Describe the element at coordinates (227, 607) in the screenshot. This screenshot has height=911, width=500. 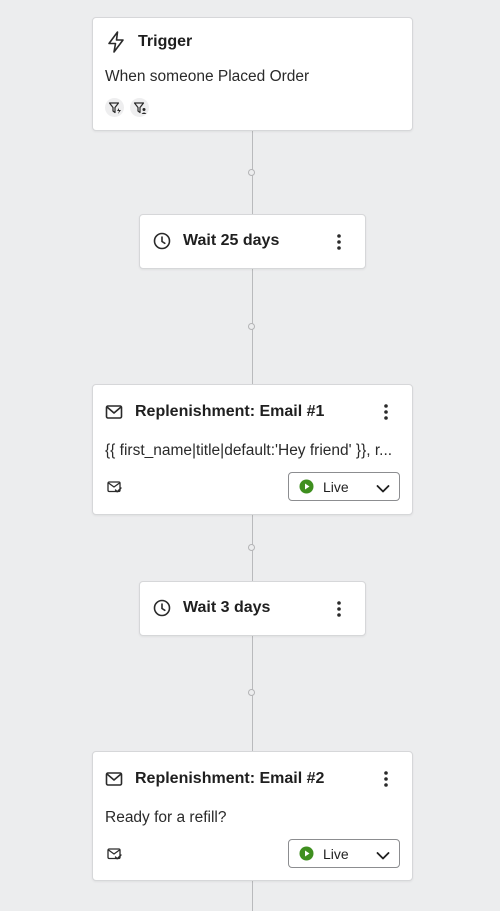
I see `wait-step-label: Wait 3 days` at that location.